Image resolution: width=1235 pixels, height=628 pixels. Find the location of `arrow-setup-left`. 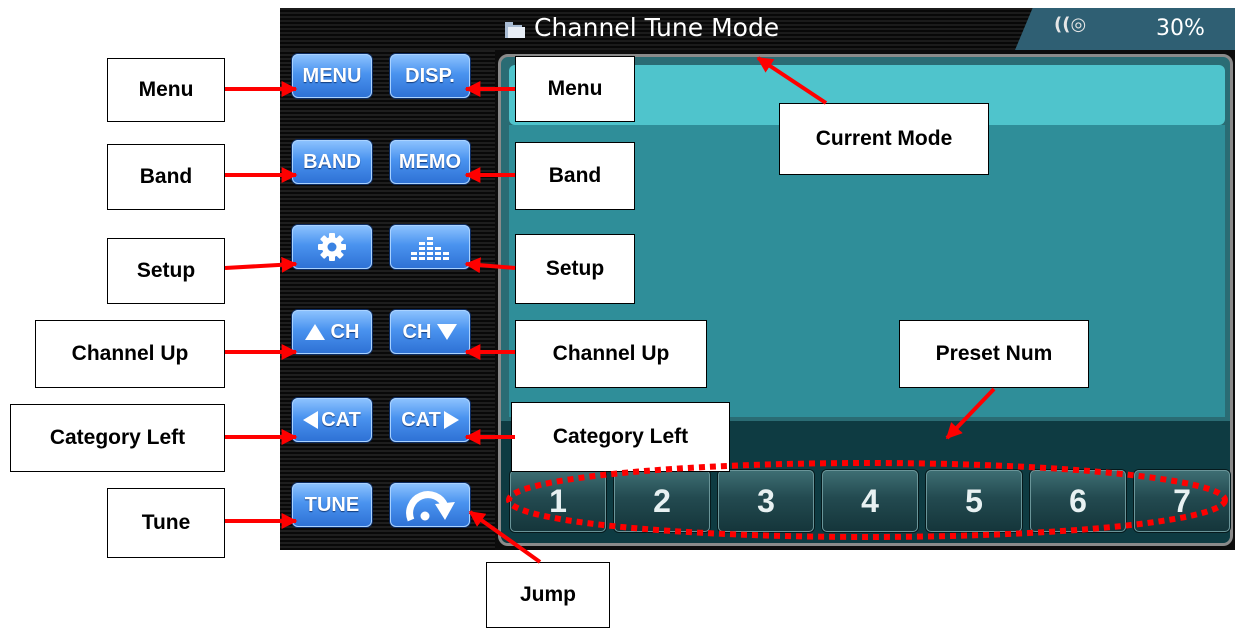

arrow-setup-left is located at coordinates (261, 264).